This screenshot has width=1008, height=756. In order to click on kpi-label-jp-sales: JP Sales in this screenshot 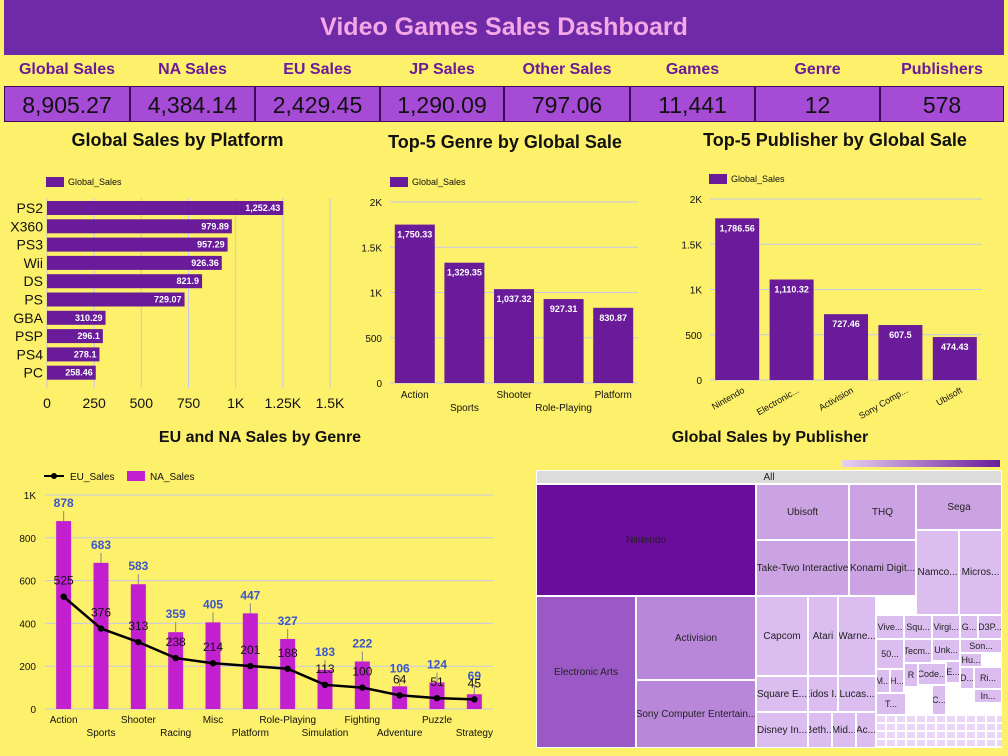, I will do `click(442, 69)`.